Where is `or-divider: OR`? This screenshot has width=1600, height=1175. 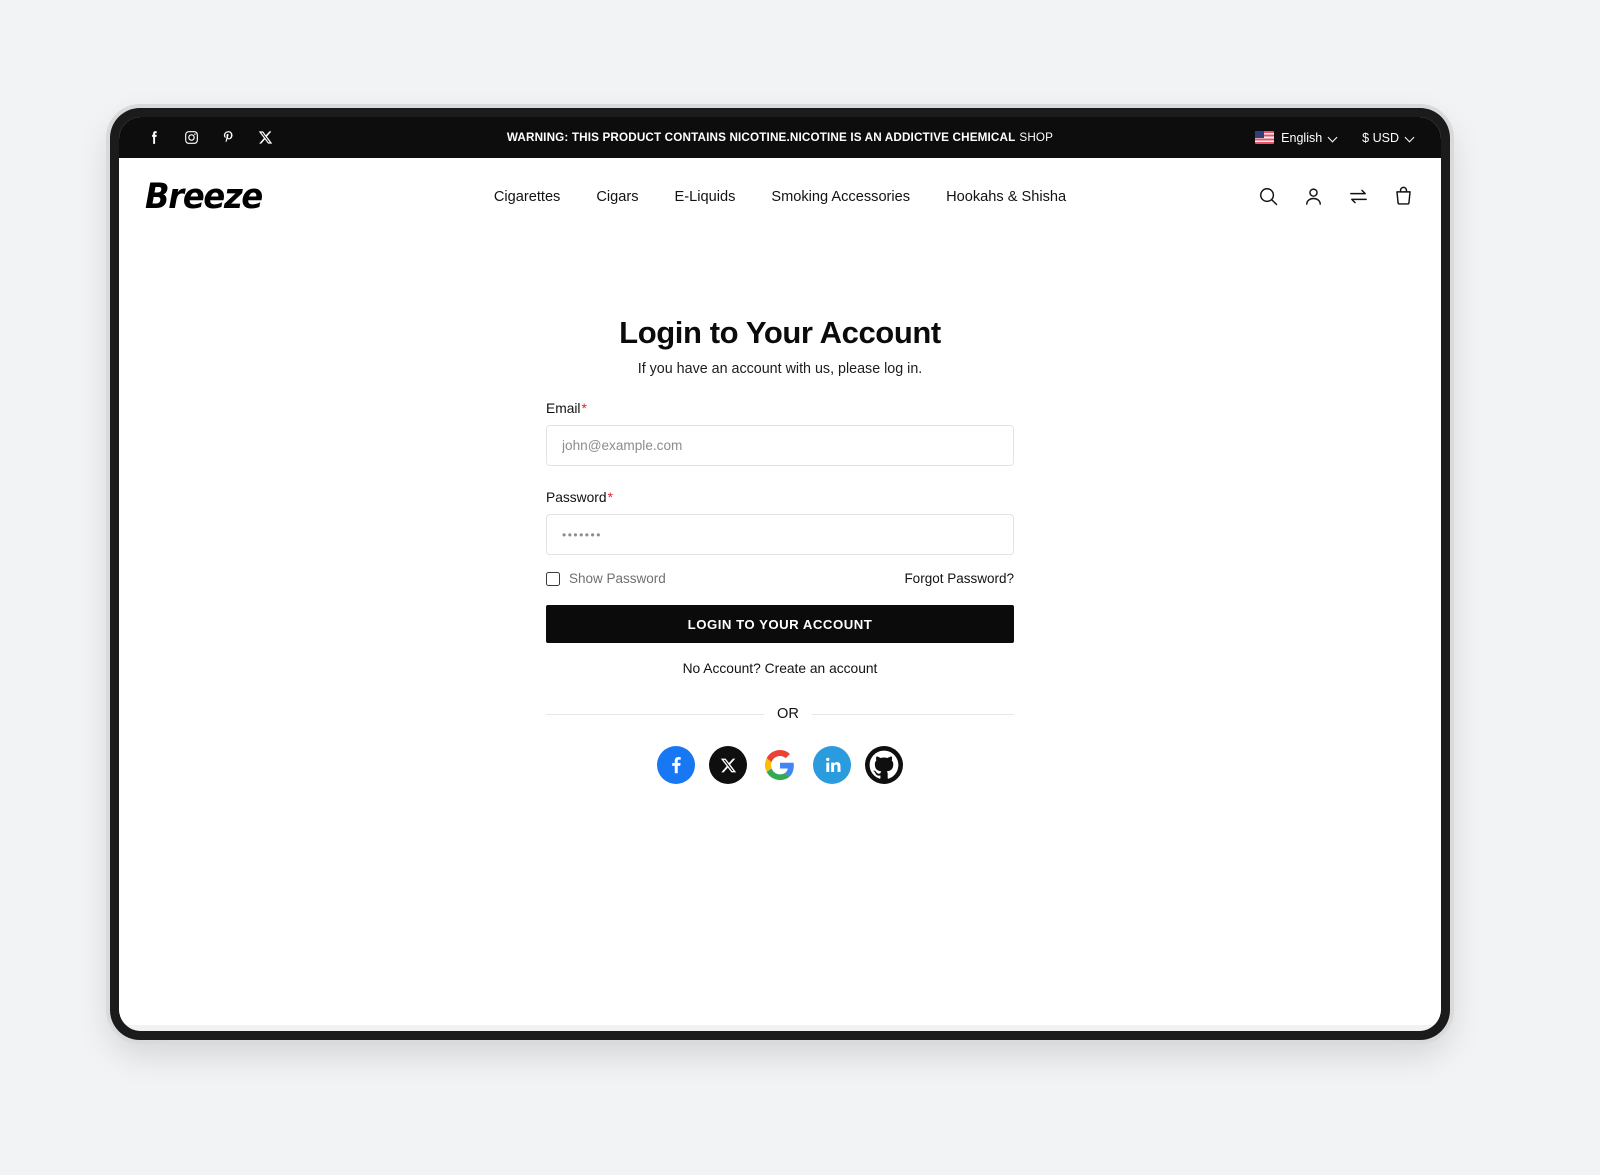
or-divider: OR is located at coordinates (780, 714).